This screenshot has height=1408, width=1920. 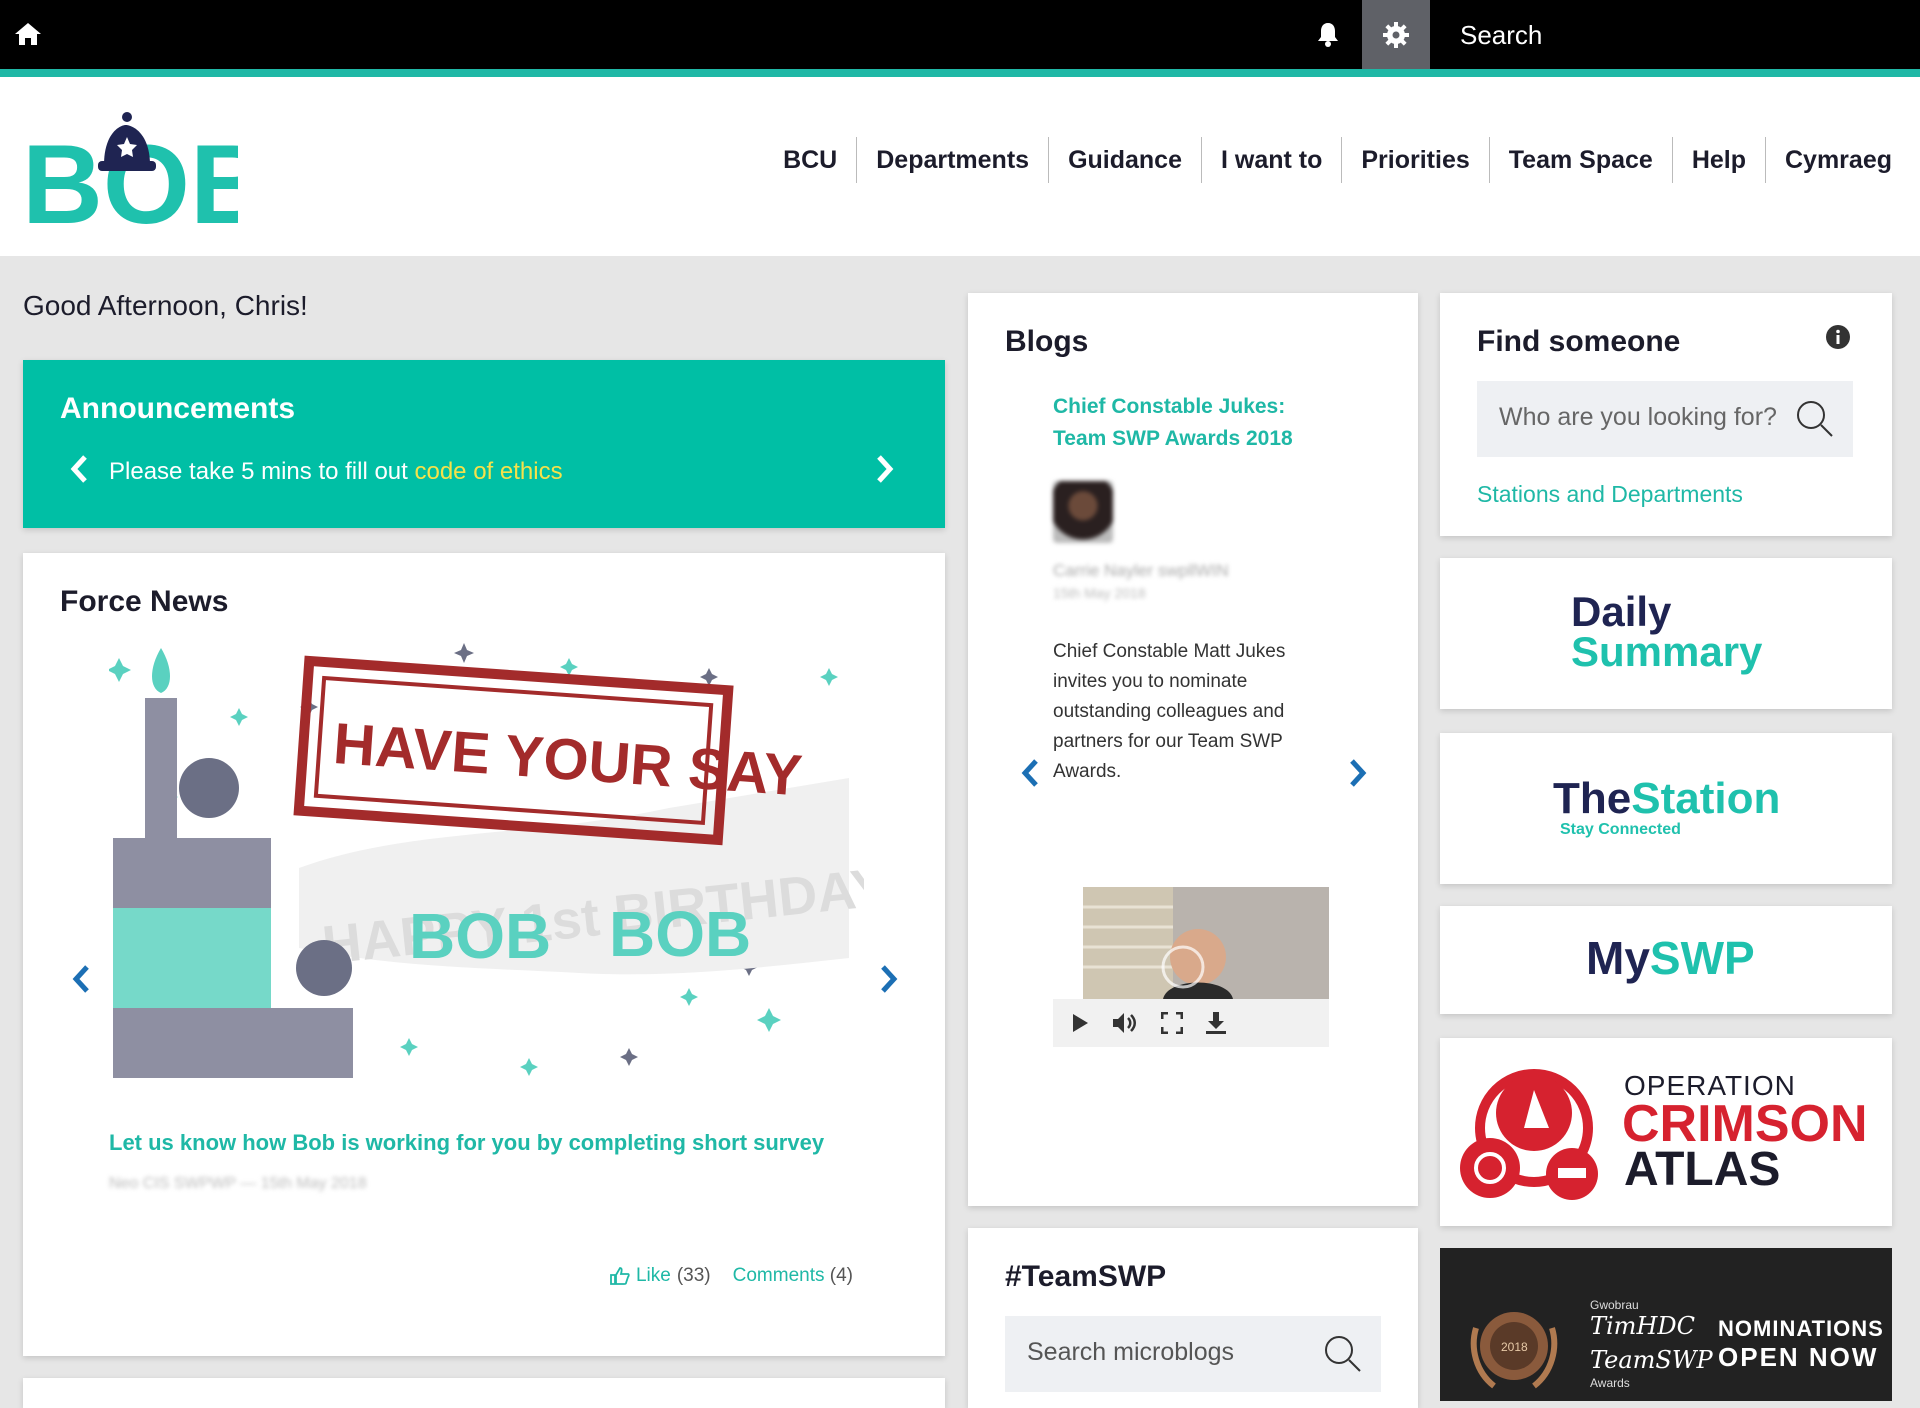 What do you see at coordinates (1829, 160) in the screenshot?
I see `nav-cymraeg: Cymraeg` at bounding box center [1829, 160].